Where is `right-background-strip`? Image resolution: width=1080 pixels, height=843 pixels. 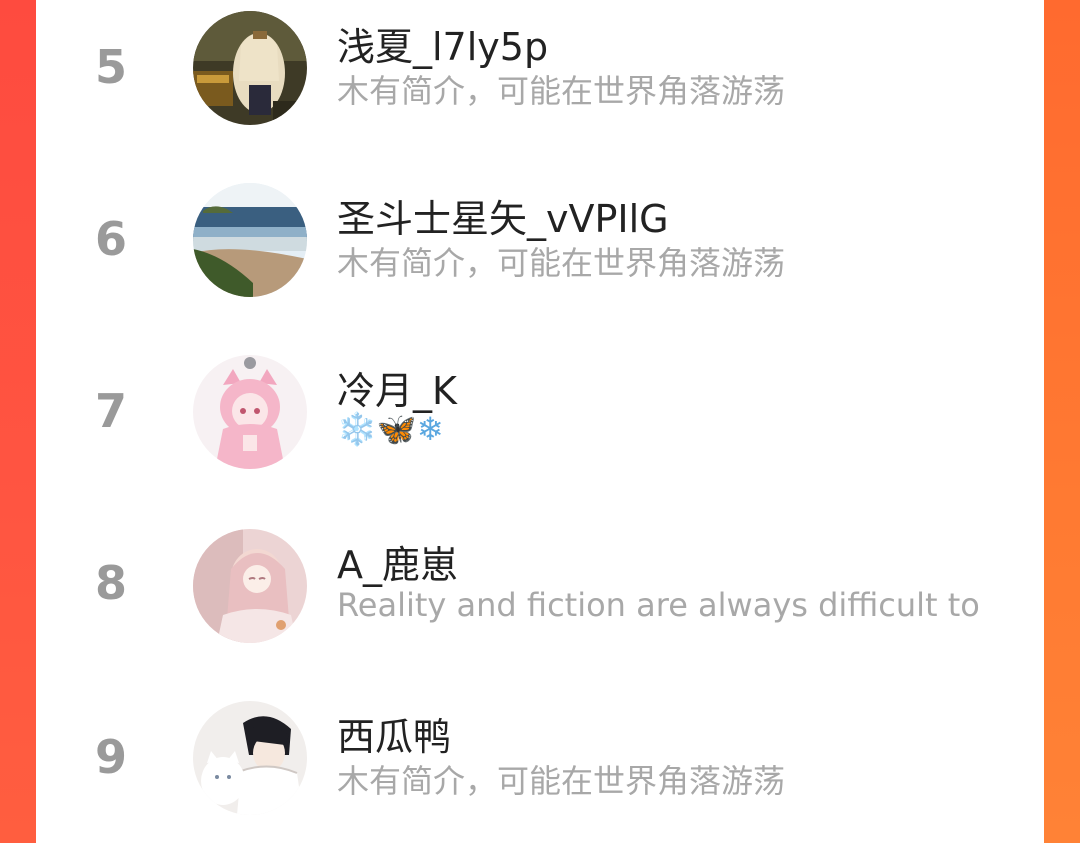 right-background-strip is located at coordinates (1062, 421).